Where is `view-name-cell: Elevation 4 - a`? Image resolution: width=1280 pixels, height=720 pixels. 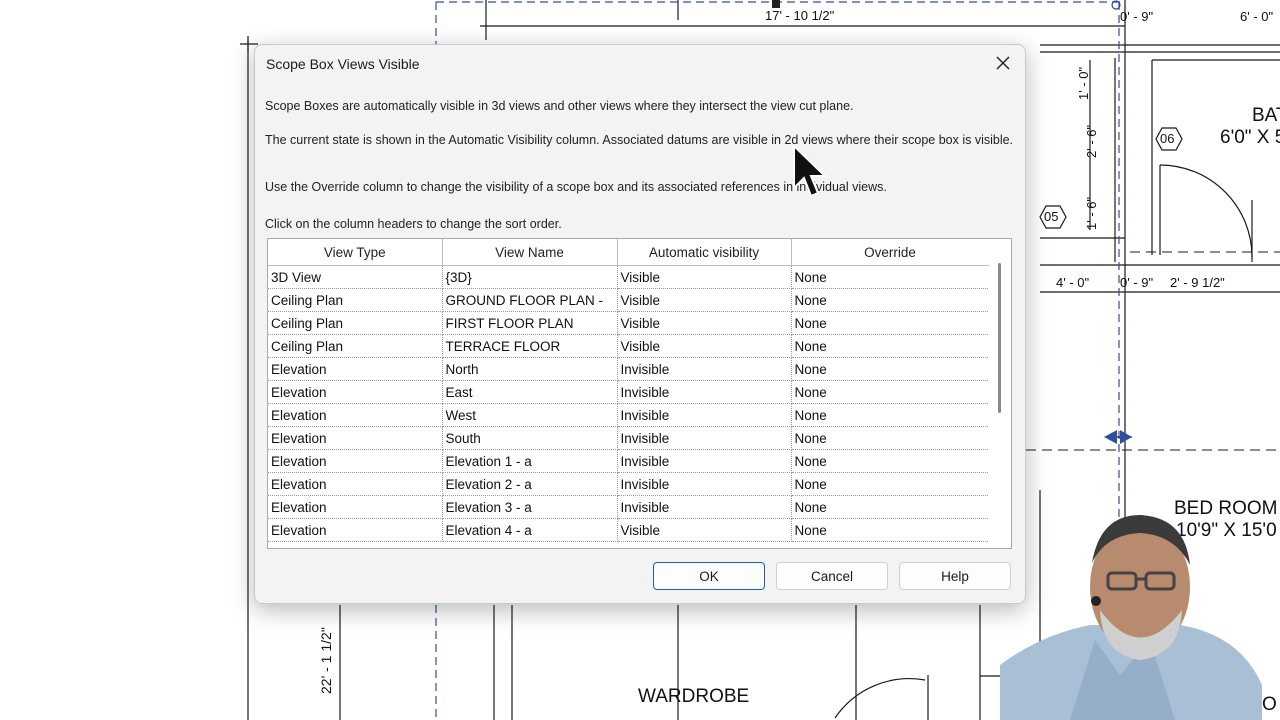 view-name-cell: Elevation 4 - a is located at coordinates (530, 530).